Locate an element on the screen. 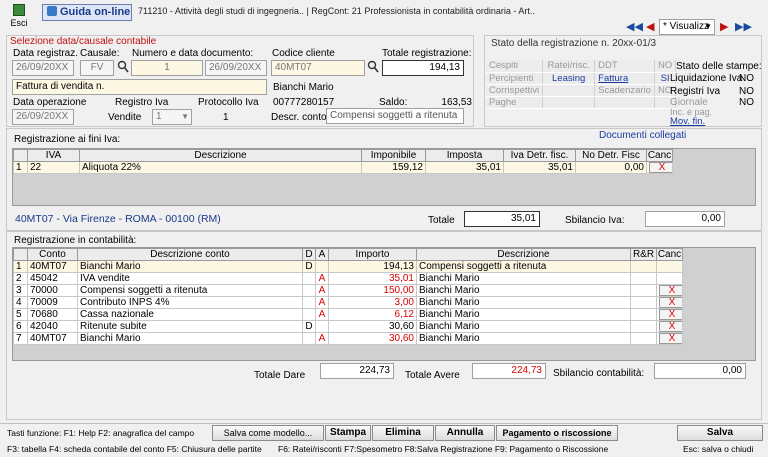  cliente-search-icon is located at coordinates (373, 67).